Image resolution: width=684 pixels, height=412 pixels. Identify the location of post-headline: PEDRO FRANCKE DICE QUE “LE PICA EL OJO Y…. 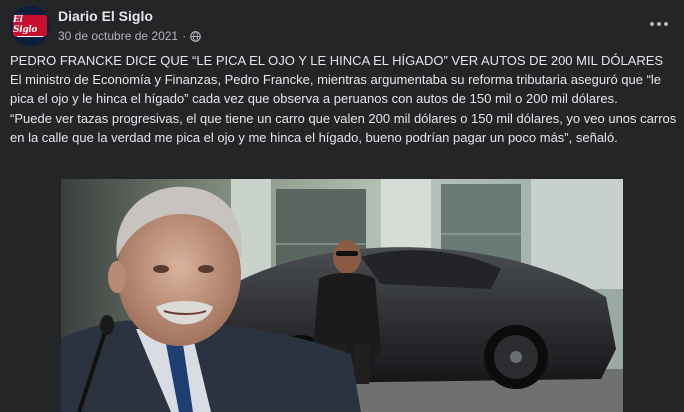
(337, 60).